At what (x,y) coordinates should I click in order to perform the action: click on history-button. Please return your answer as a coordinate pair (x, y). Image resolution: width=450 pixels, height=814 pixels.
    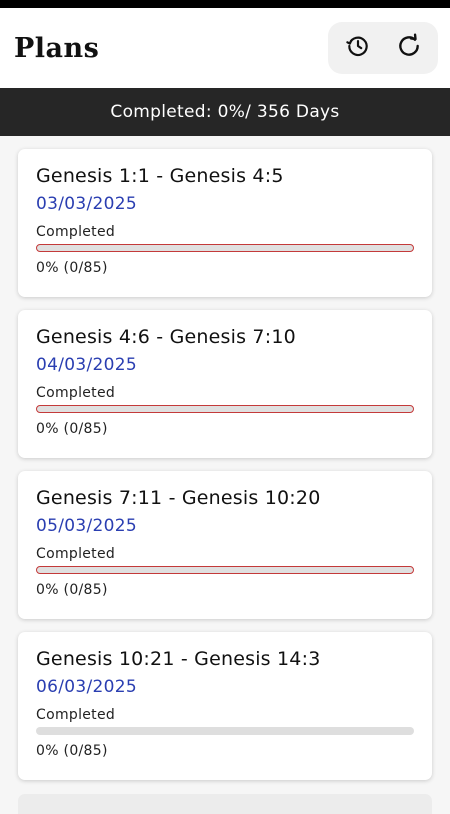
    Looking at the image, I should click on (358, 48).